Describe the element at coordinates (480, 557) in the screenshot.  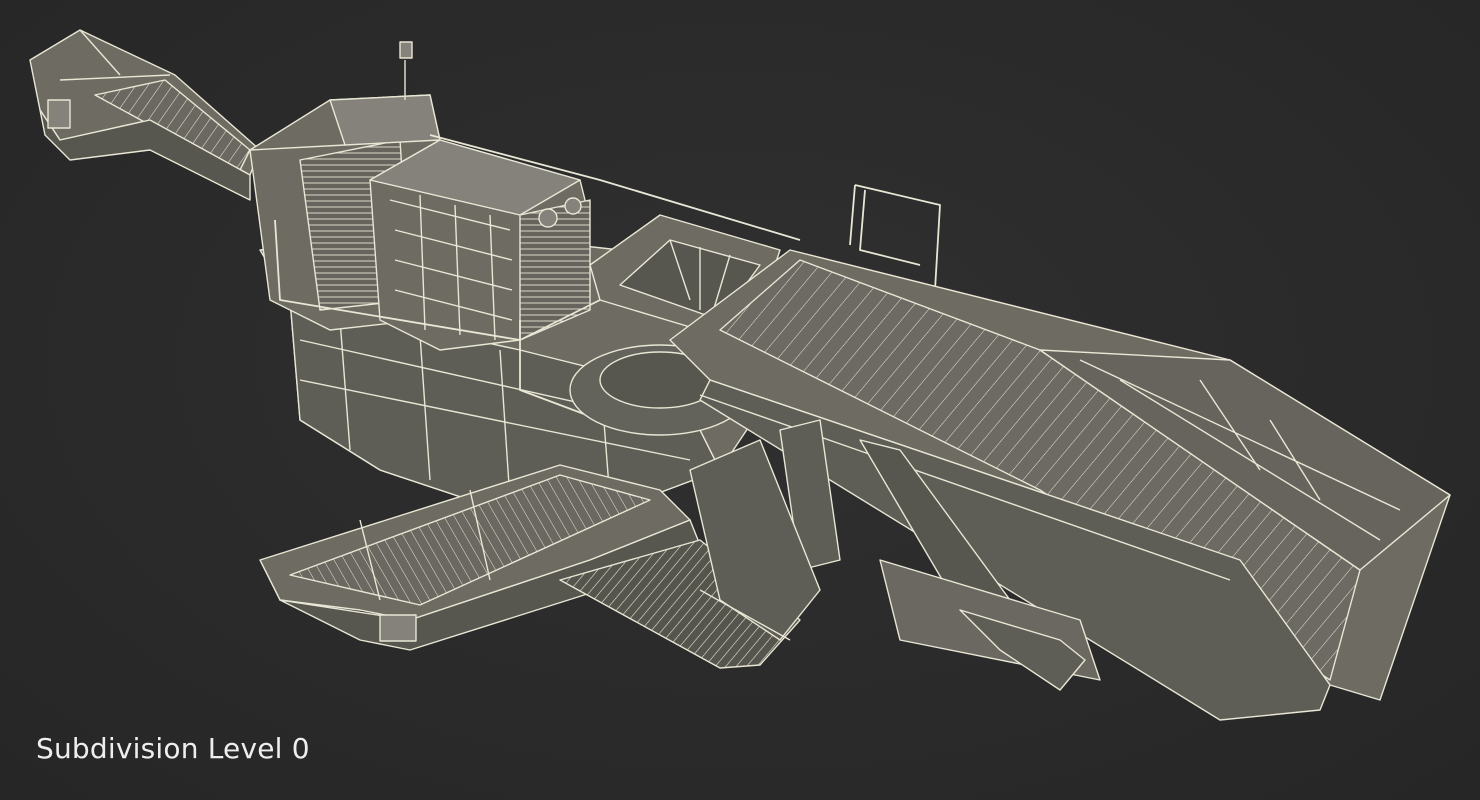
I see `side-conveyor` at that location.